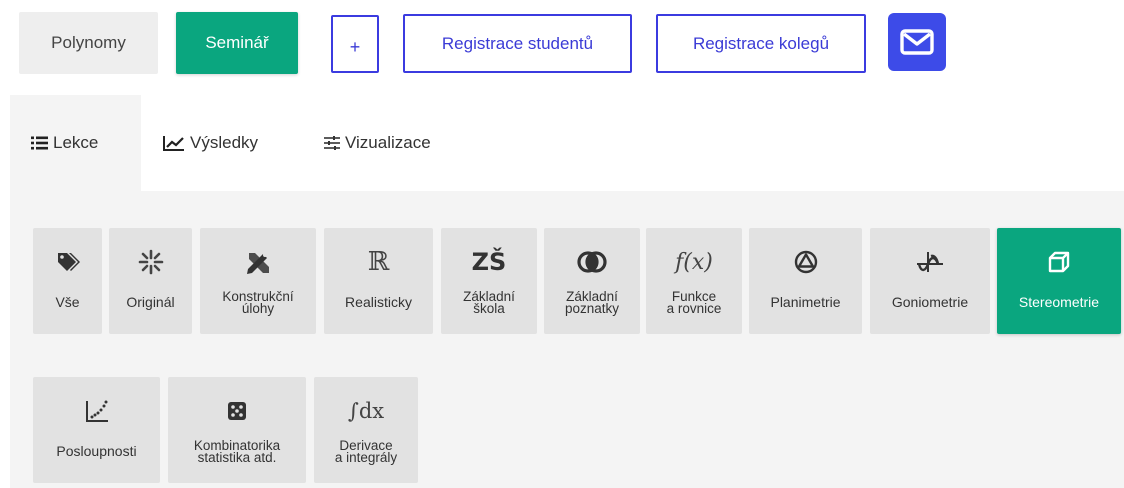  Describe the element at coordinates (694, 281) in the screenshot. I see `category-funkce-a-rovnice: f(x) Funkce a rovnice` at that location.